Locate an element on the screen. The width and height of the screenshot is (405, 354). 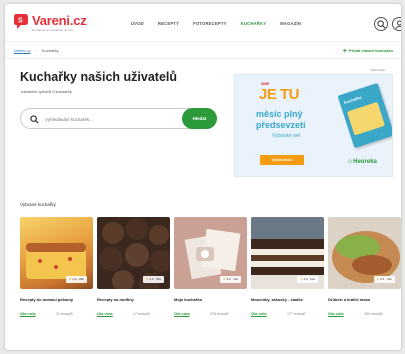
site-logo: S Vareni.cz Rozšiřujeme kuchařské obzory is located at coordinates (68, 24).